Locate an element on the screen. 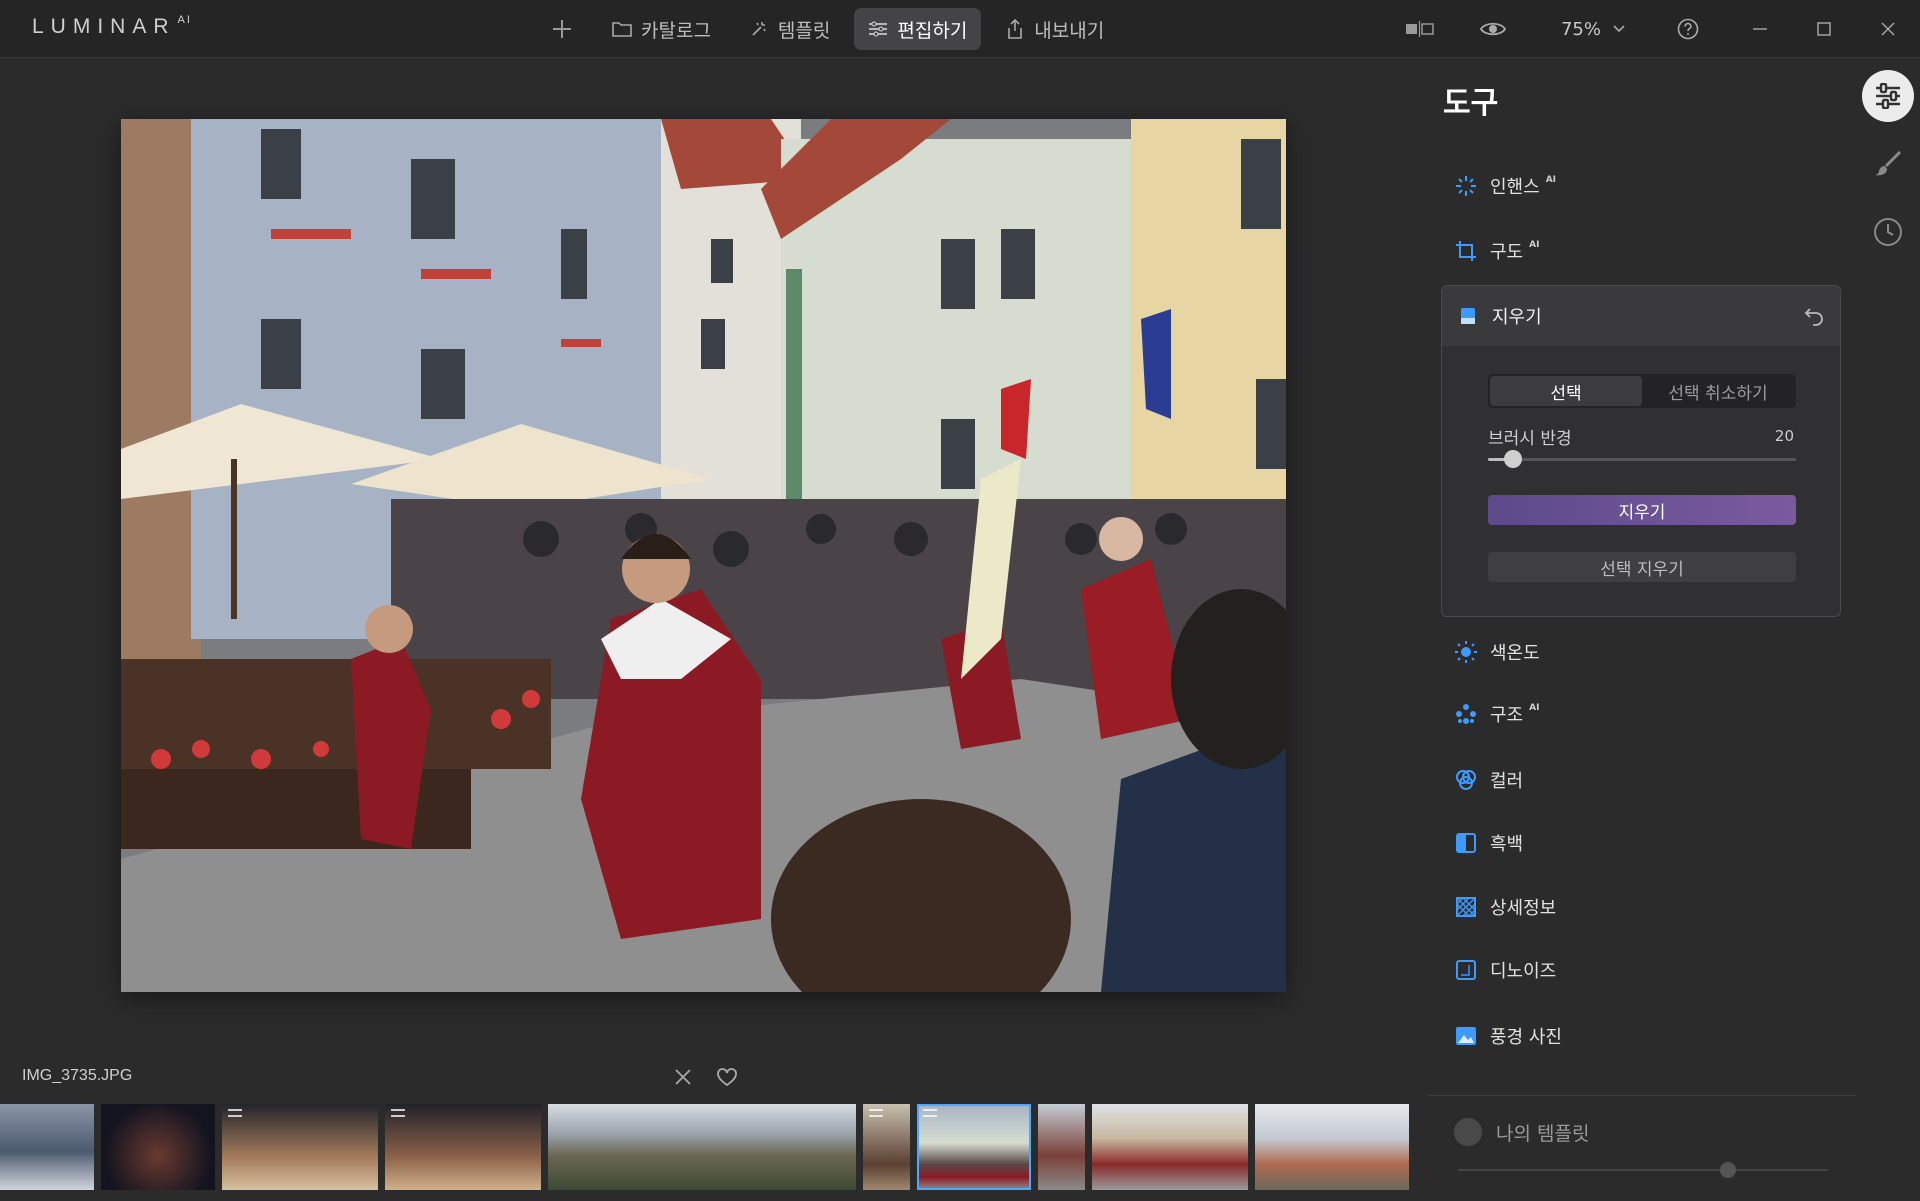  tab-catalog: 카탈로그 is located at coordinates (661, 29).